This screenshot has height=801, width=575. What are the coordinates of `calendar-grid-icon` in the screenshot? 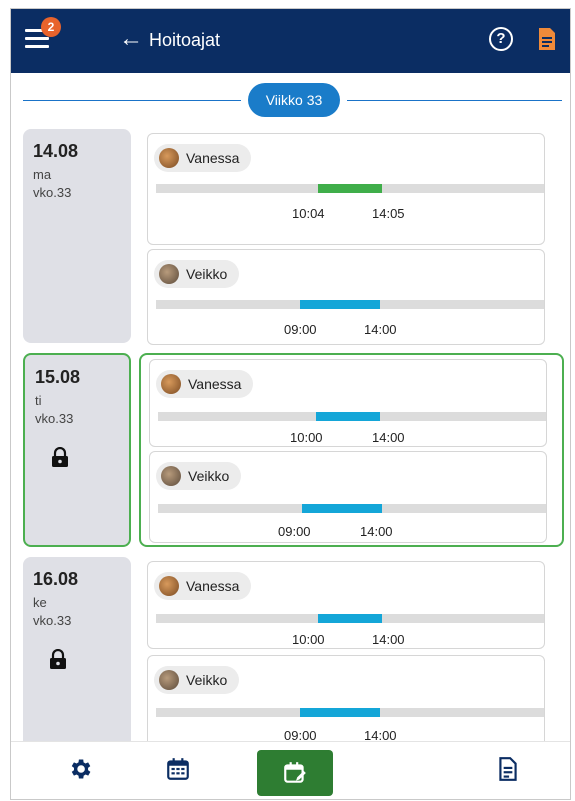 It's located at (178, 769).